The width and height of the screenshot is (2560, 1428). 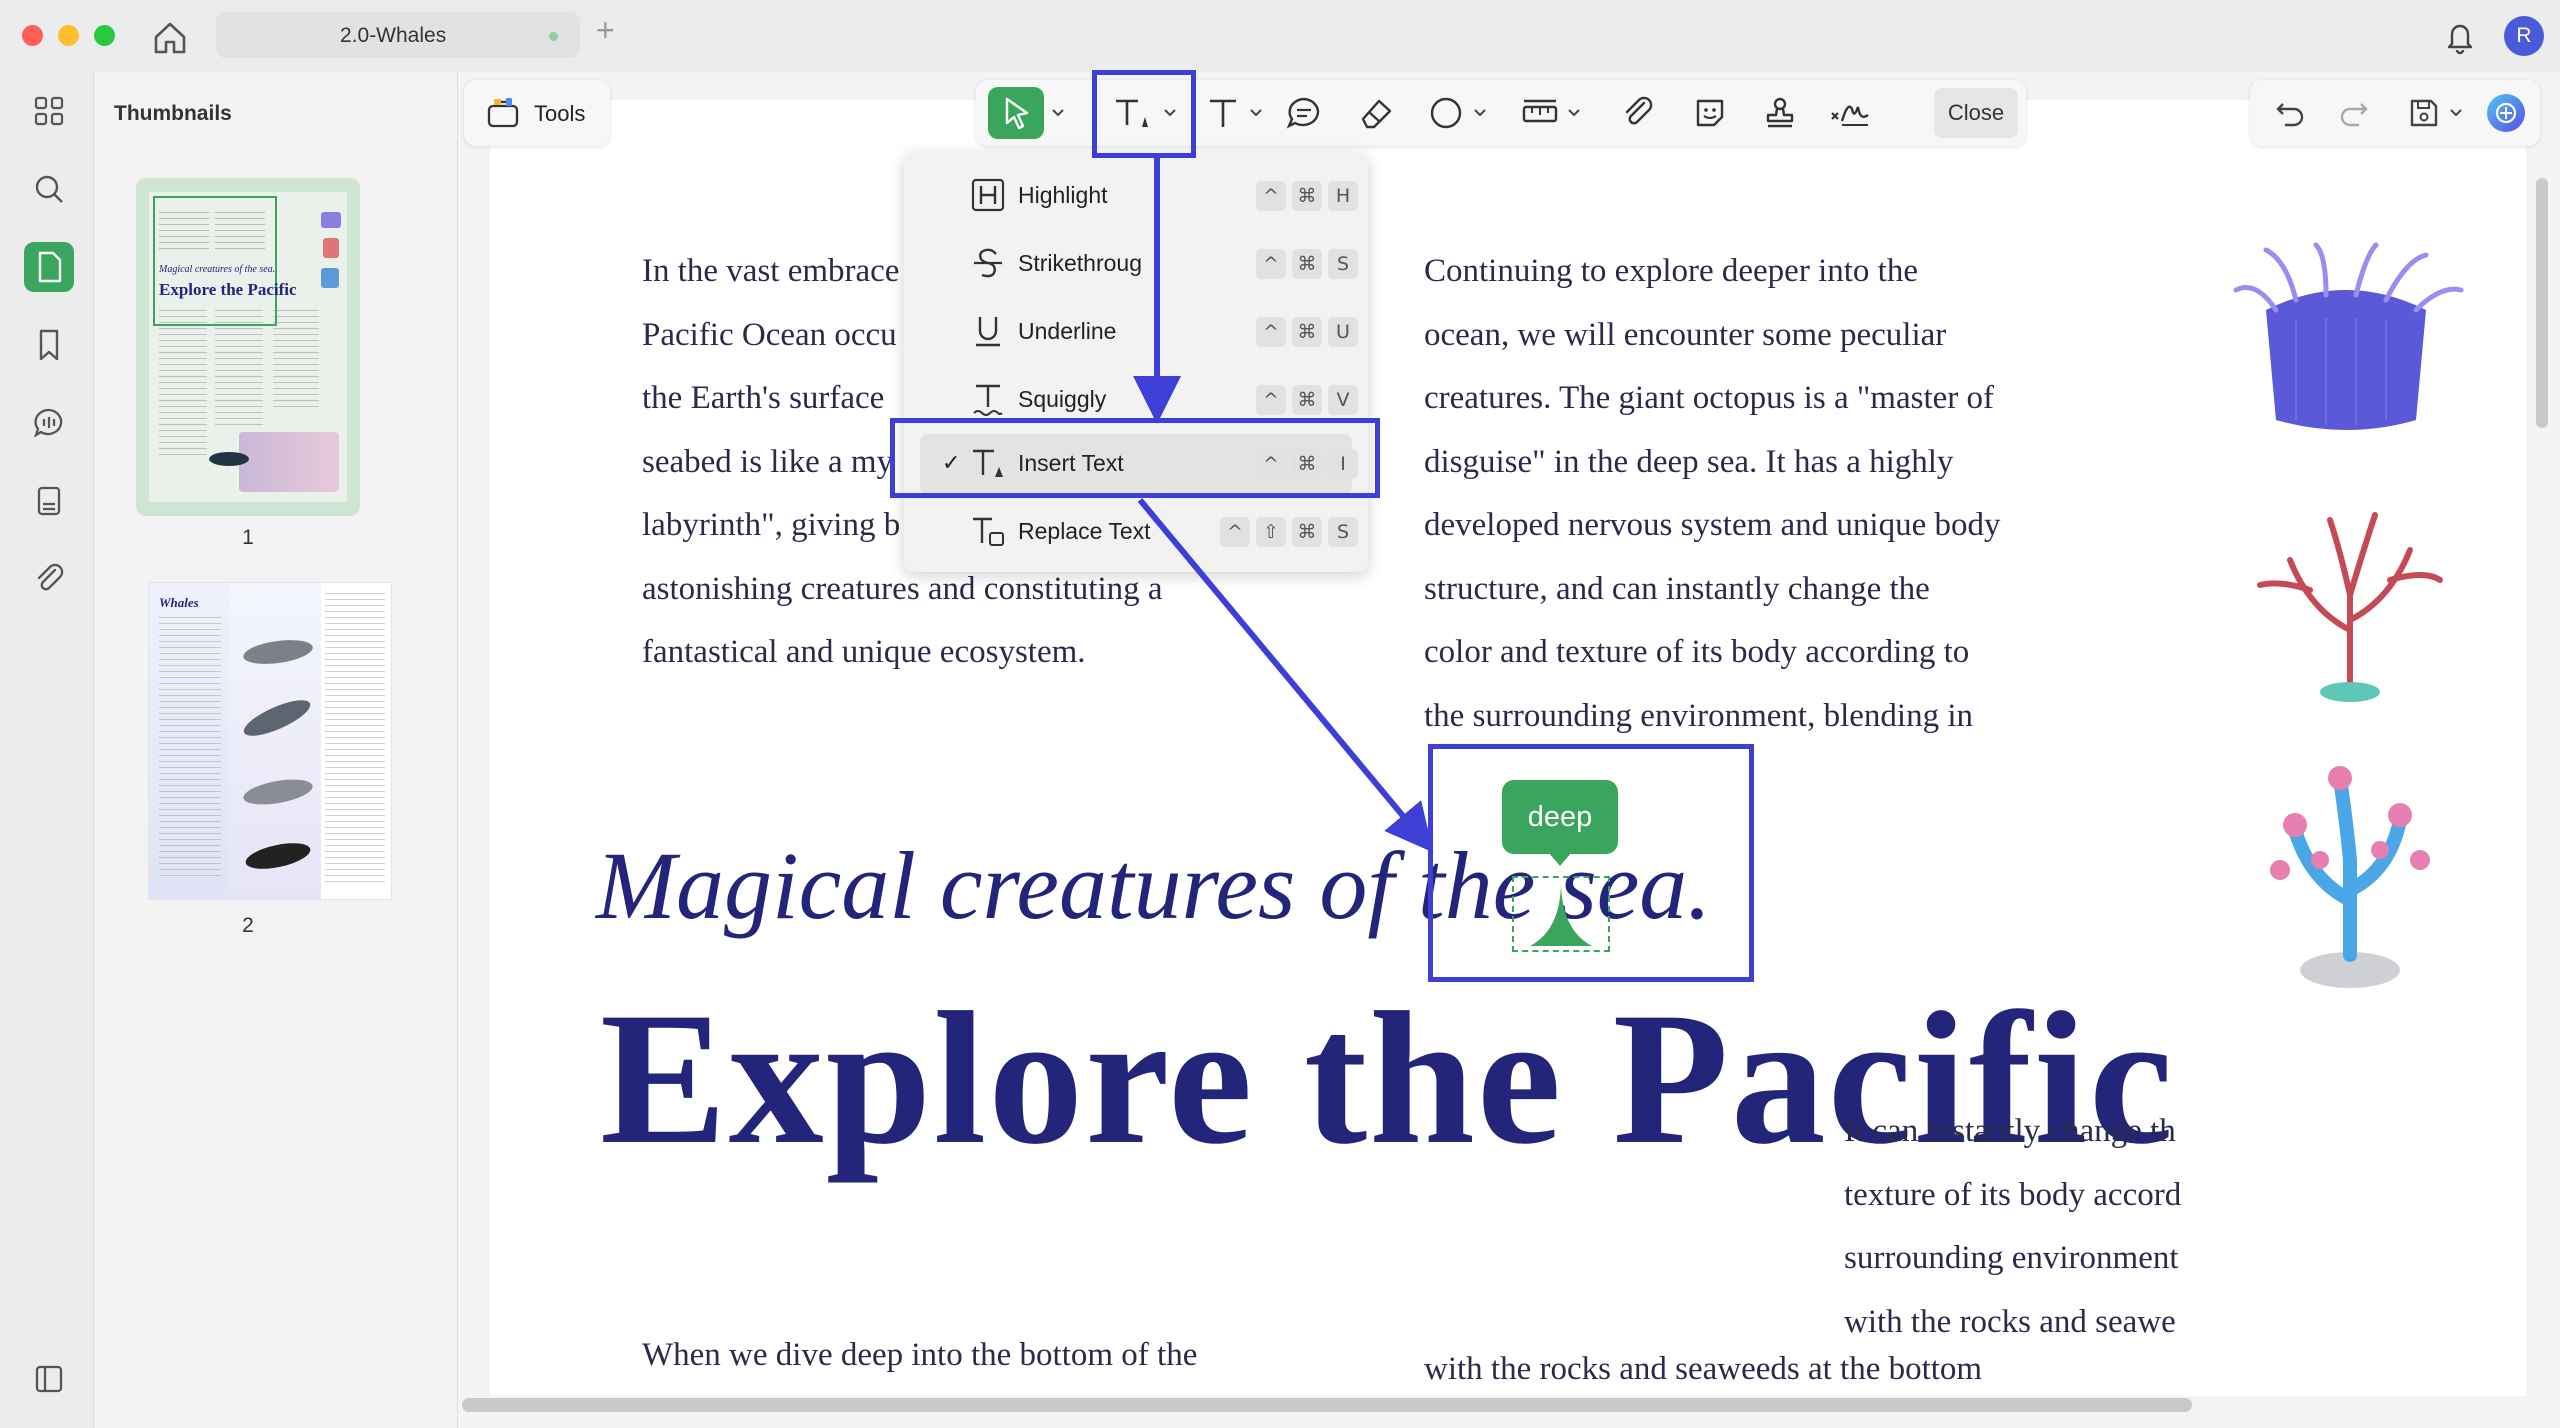 What do you see at coordinates (1283, 504) in the screenshot?
I see `guide-arrows` at bounding box center [1283, 504].